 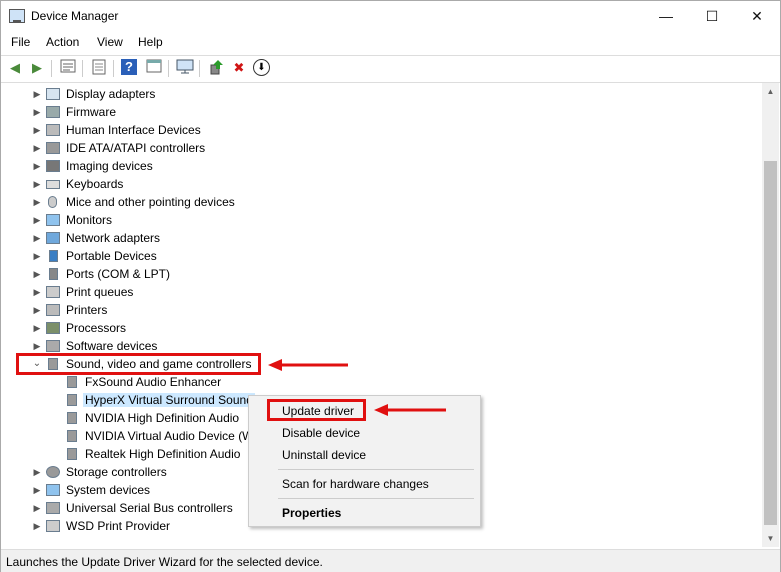 I want to click on tree-item-label: Ports (COM & LPT), so click(x=118, y=274).